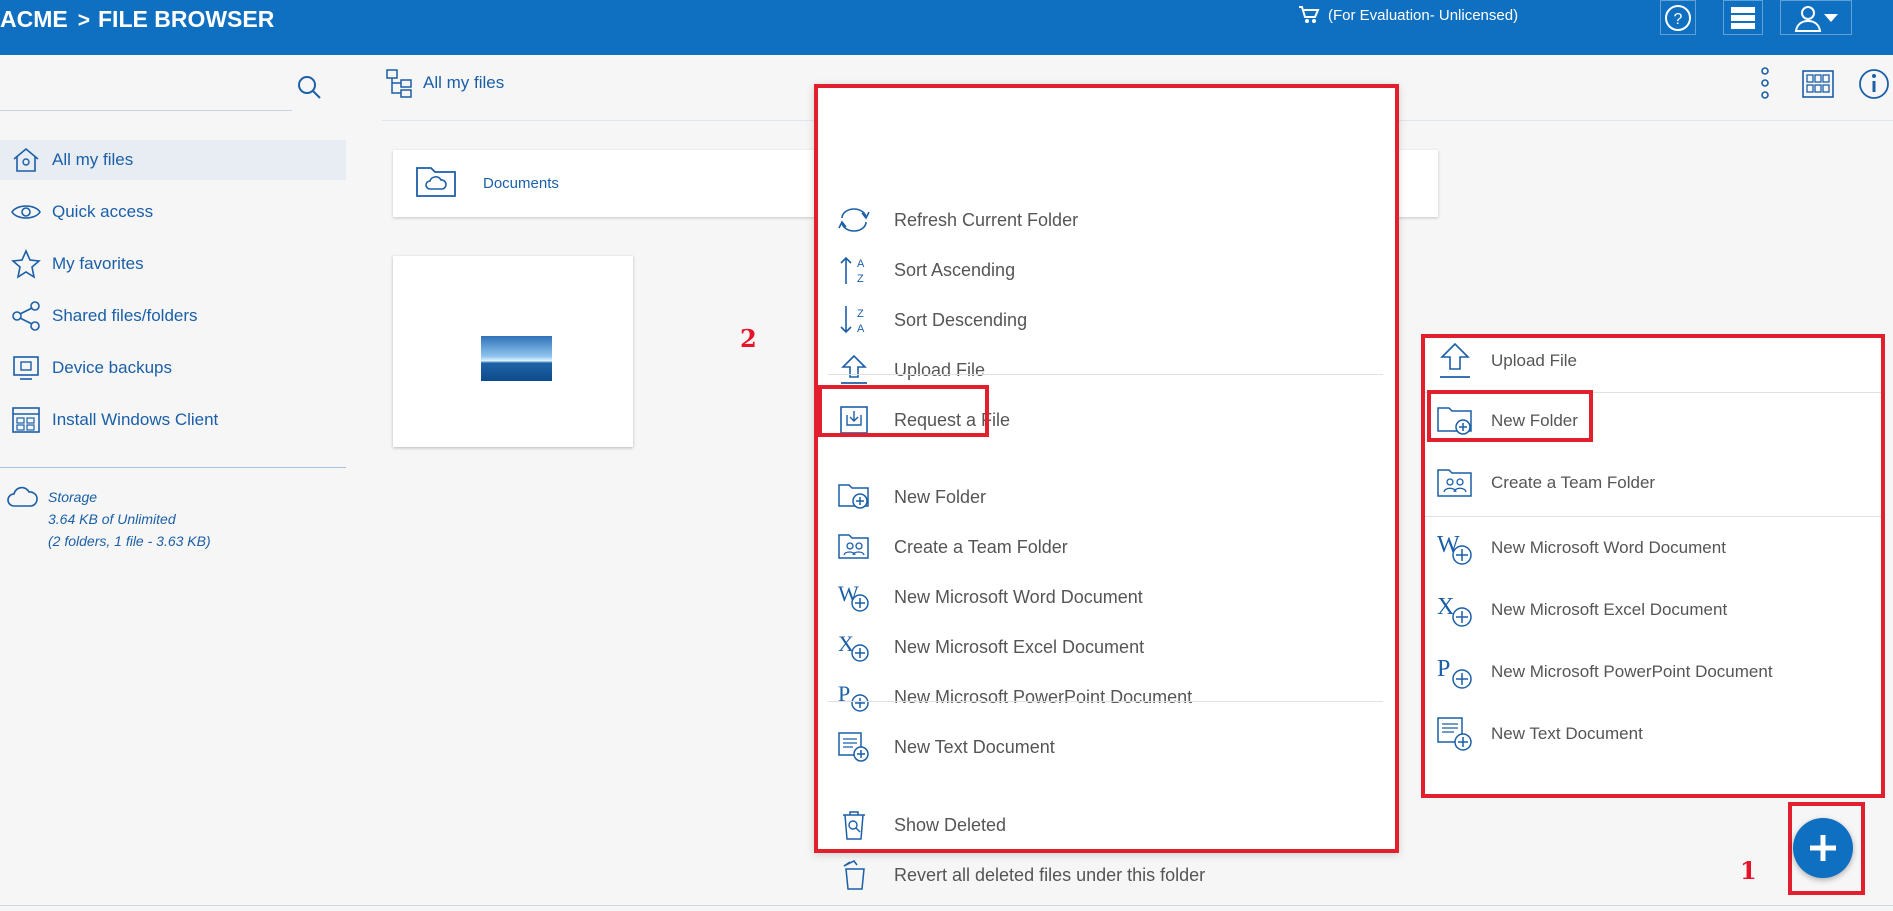  Describe the element at coordinates (1102, 497) in the screenshot. I see `menu-item-new-folder: New Folder` at that location.